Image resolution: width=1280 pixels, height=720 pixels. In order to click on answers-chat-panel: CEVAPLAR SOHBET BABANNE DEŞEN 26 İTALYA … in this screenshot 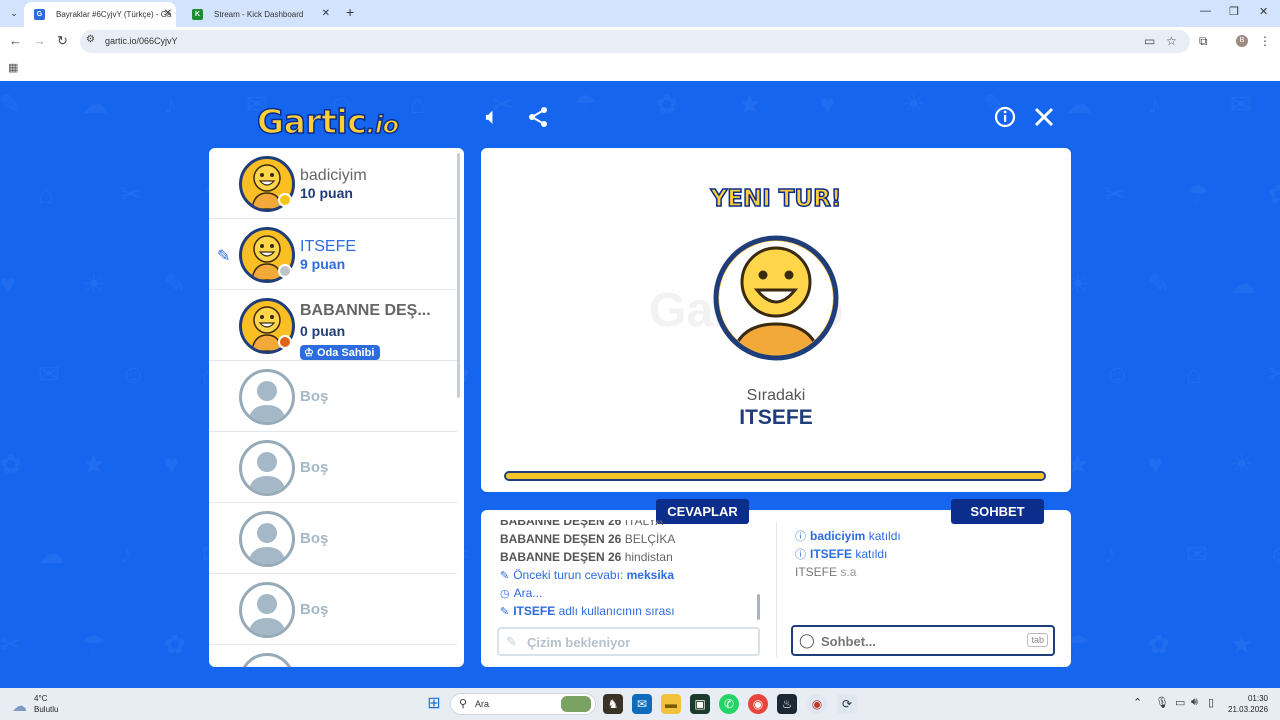, I will do `click(776, 583)`.